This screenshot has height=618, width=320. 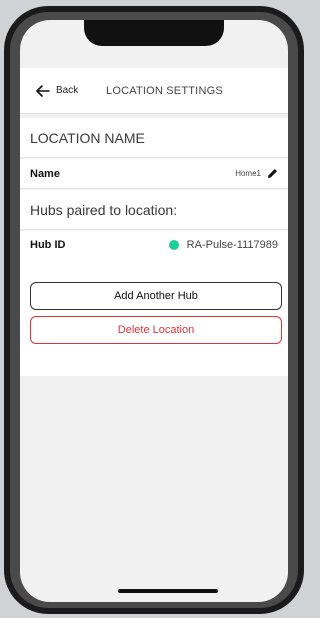 I want to click on name-value: Home1, so click(x=248, y=173).